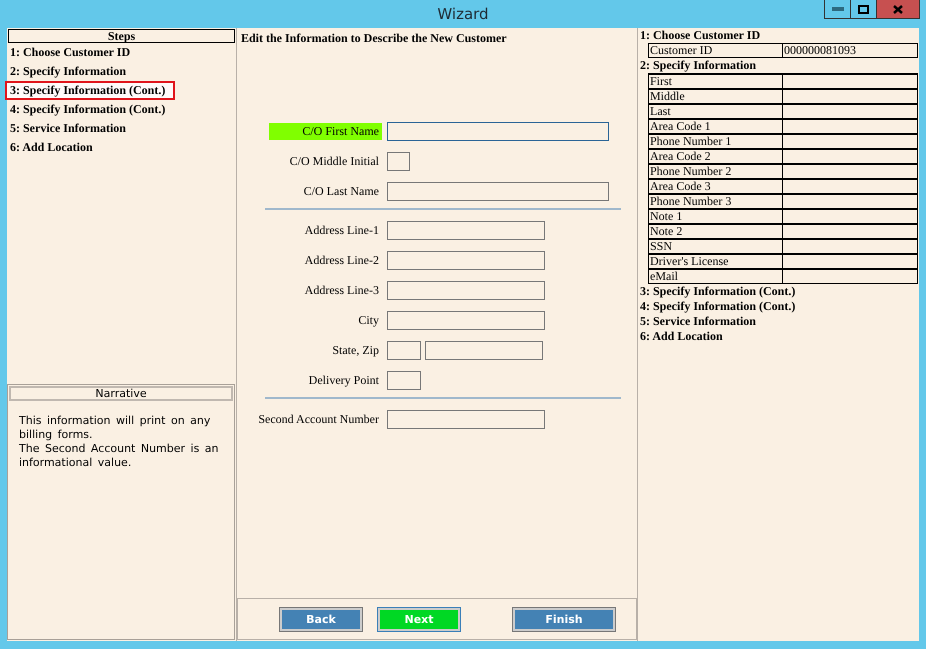 The width and height of the screenshot is (926, 649). I want to click on table-cell: Customer ID, so click(715, 51).